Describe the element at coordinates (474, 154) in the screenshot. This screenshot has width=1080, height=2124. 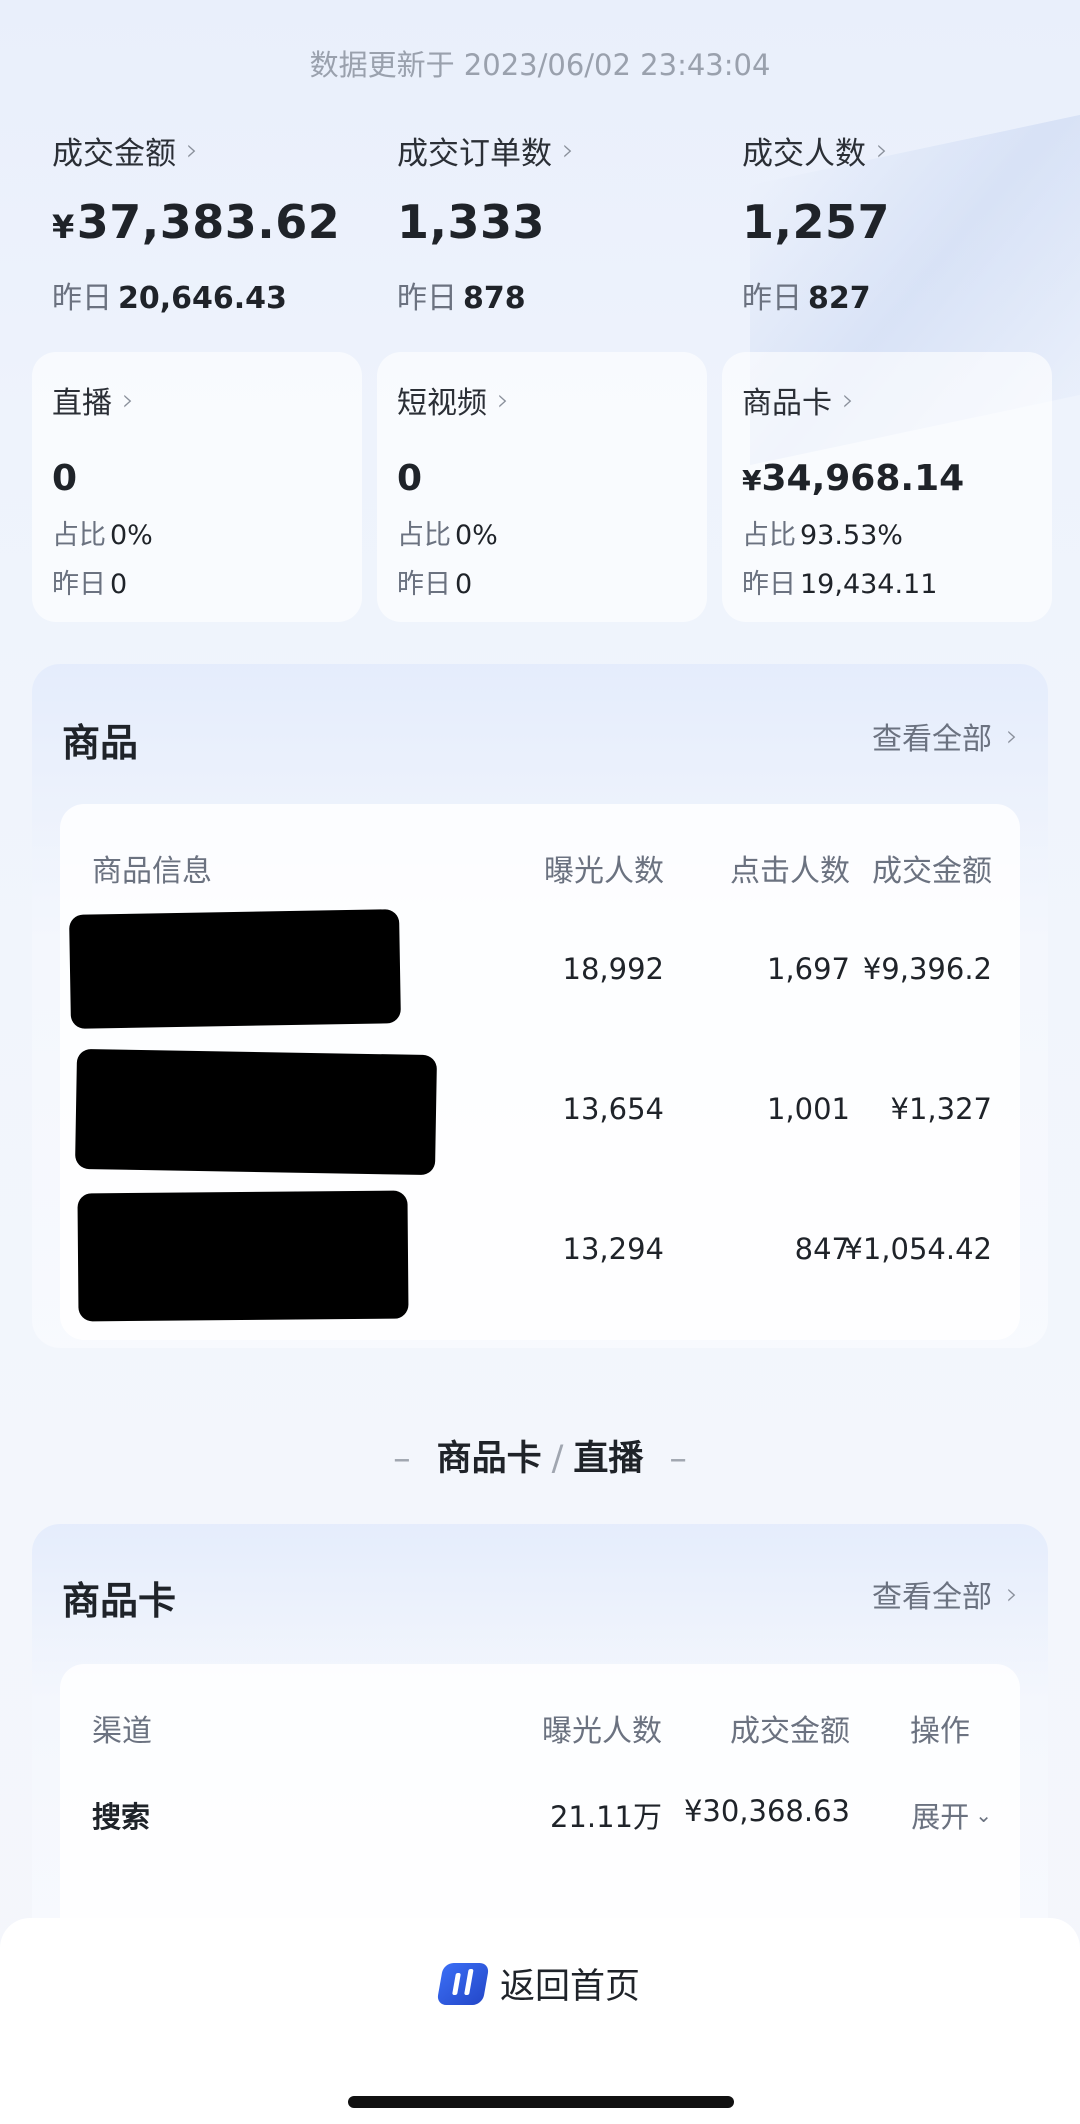
I see `kpi-label: 成交订单数` at that location.